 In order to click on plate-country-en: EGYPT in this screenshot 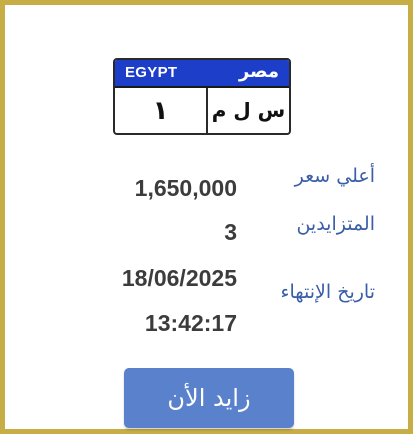, I will do `click(151, 72)`.